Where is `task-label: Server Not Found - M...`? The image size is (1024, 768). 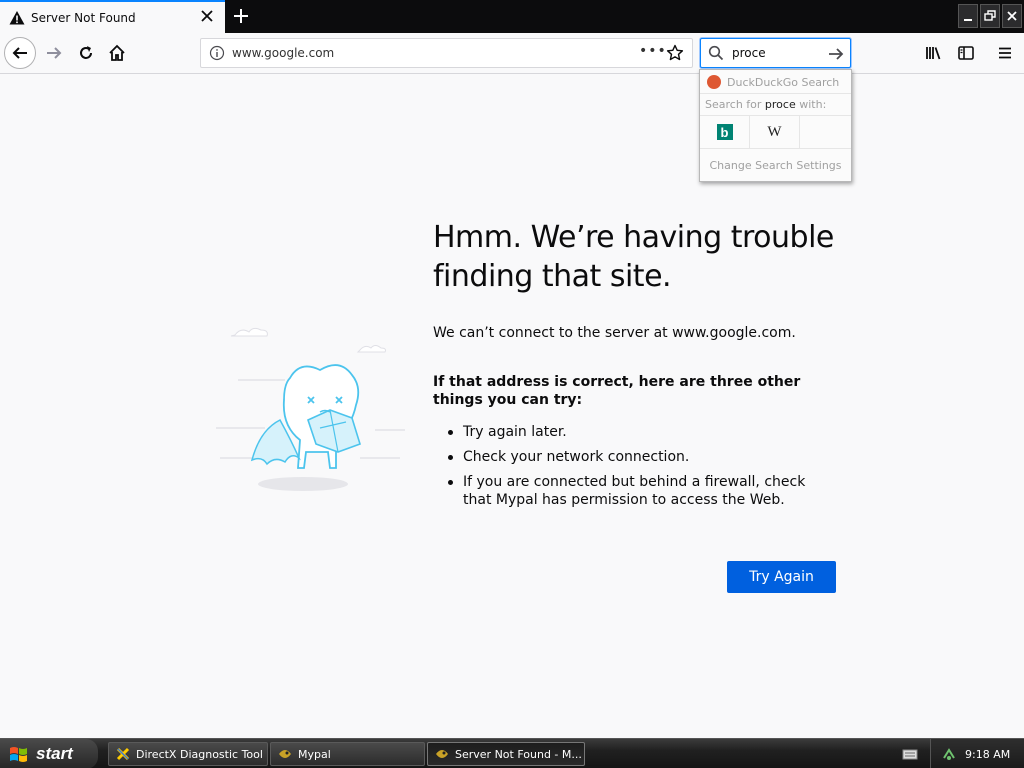 task-label: Server Not Found - M... is located at coordinates (518, 754).